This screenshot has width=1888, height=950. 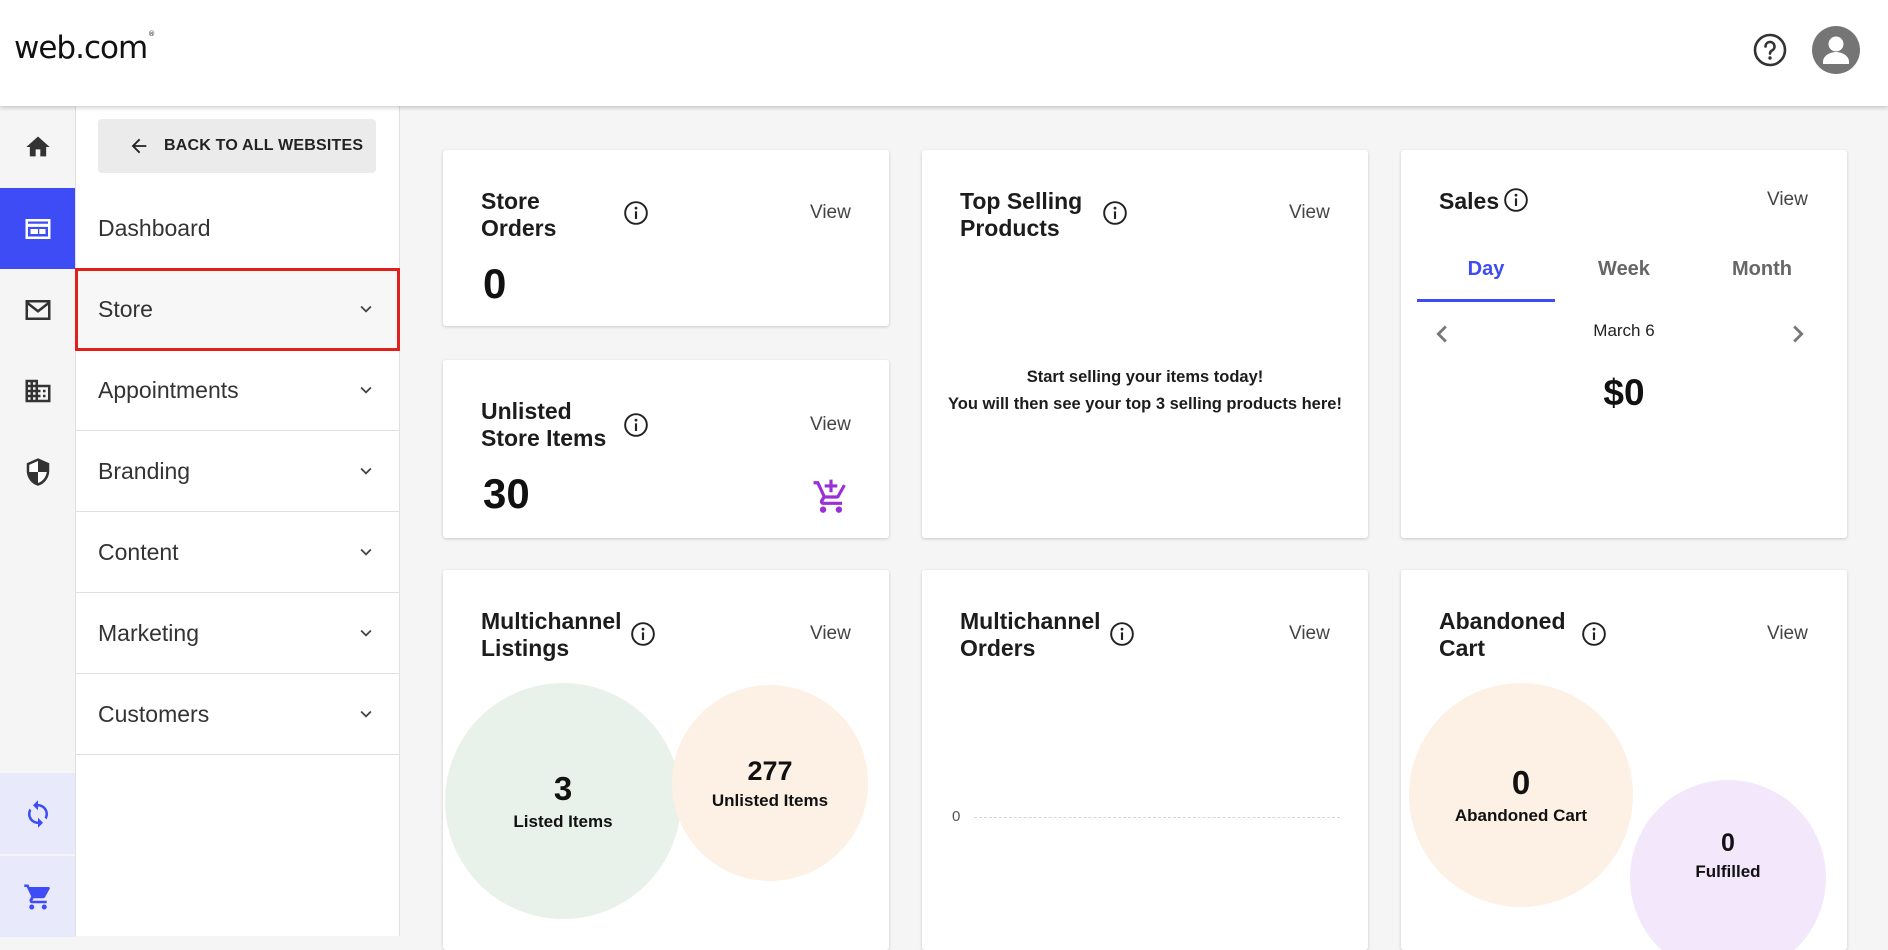 What do you see at coordinates (770, 770) in the screenshot?
I see `unlisted-items-count: 277` at bounding box center [770, 770].